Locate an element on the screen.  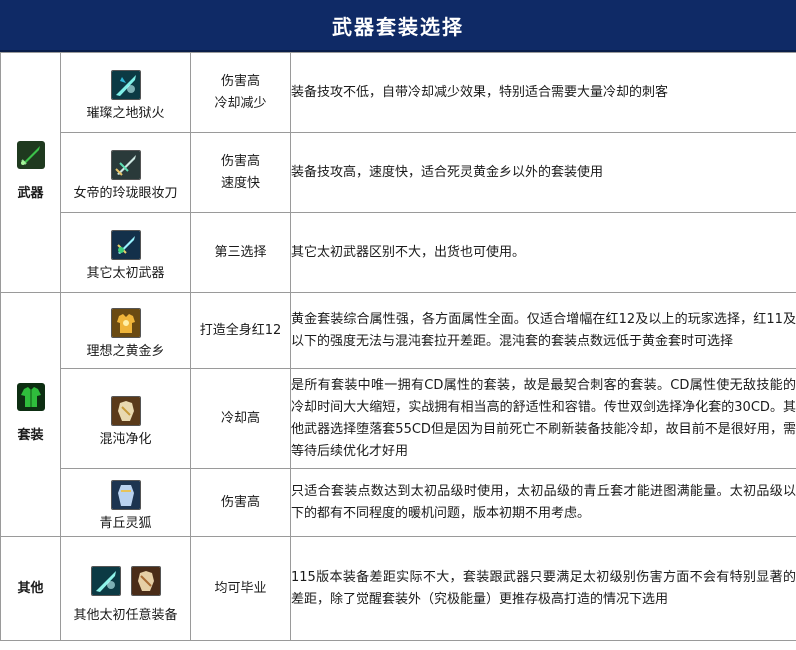
description-cell: 装备技攻高，速度快，适合死灵黄金乡以外的套装使用 is located at coordinates (543, 172).